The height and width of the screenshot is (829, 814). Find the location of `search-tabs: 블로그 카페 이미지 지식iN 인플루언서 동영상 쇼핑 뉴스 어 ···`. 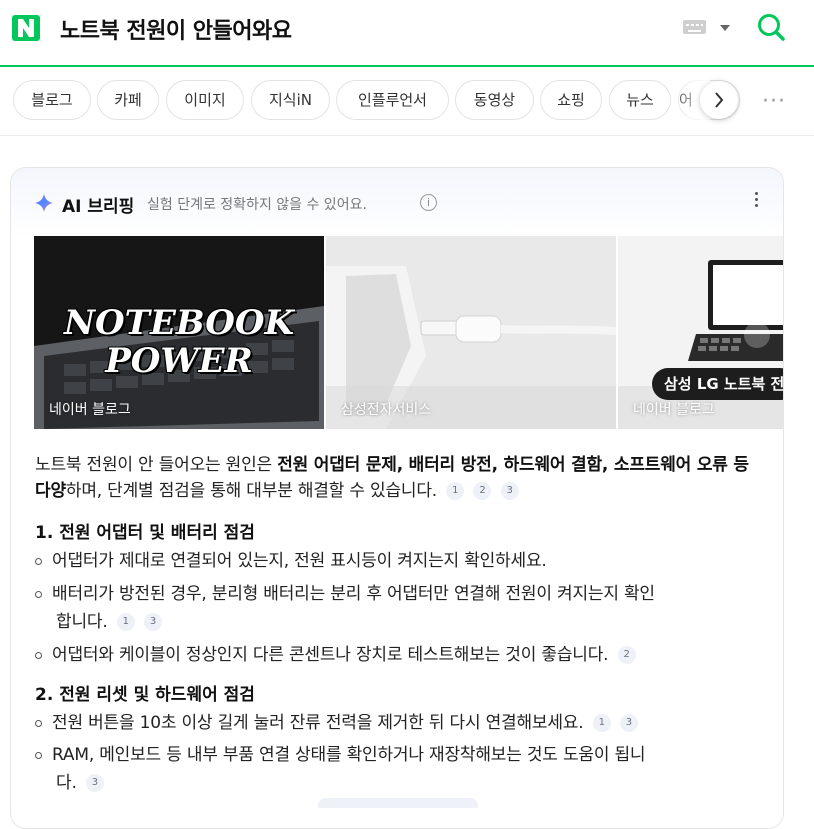

search-tabs: 블로그 카페 이미지 지식iN 인플루언서 동영상 쇼핑 뉴스 어 ··· is located at coordinates (407, 101).